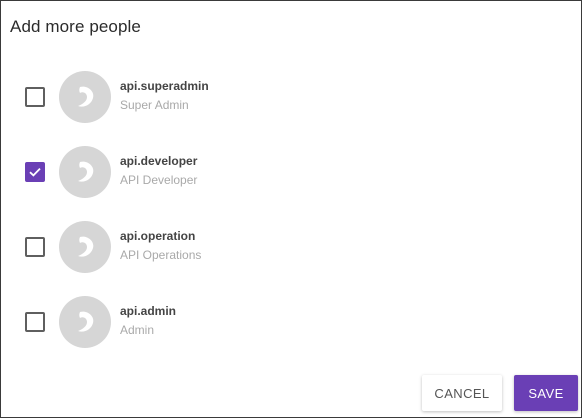 The width and height of the screenshot is (582, 418). I want to click on person-role: API Developer, so click(159, 180).